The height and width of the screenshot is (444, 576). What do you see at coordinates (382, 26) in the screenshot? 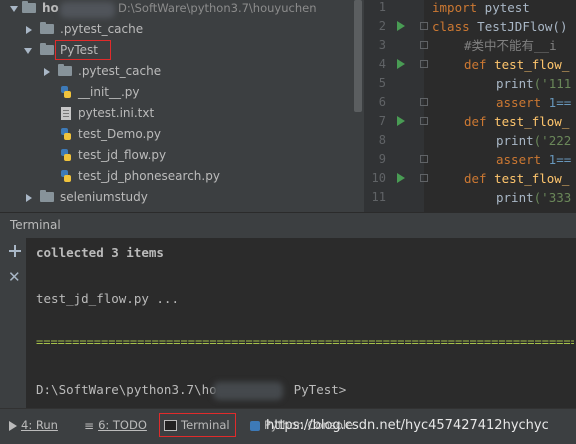
I see `line-number: 2` at bounding box center [382, 26].